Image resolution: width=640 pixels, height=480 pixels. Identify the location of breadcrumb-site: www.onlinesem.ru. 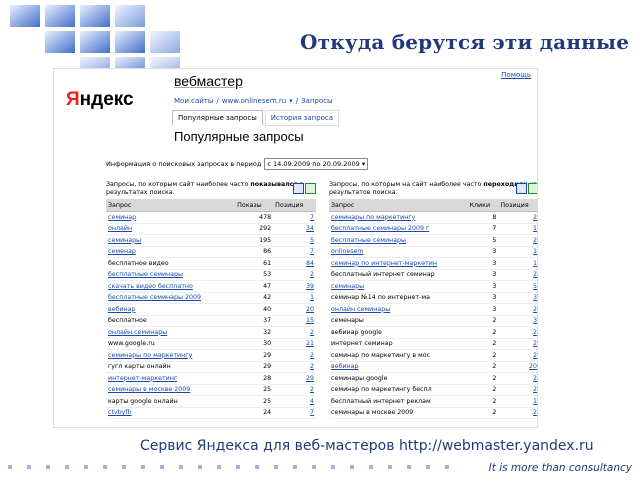
(254, 101).